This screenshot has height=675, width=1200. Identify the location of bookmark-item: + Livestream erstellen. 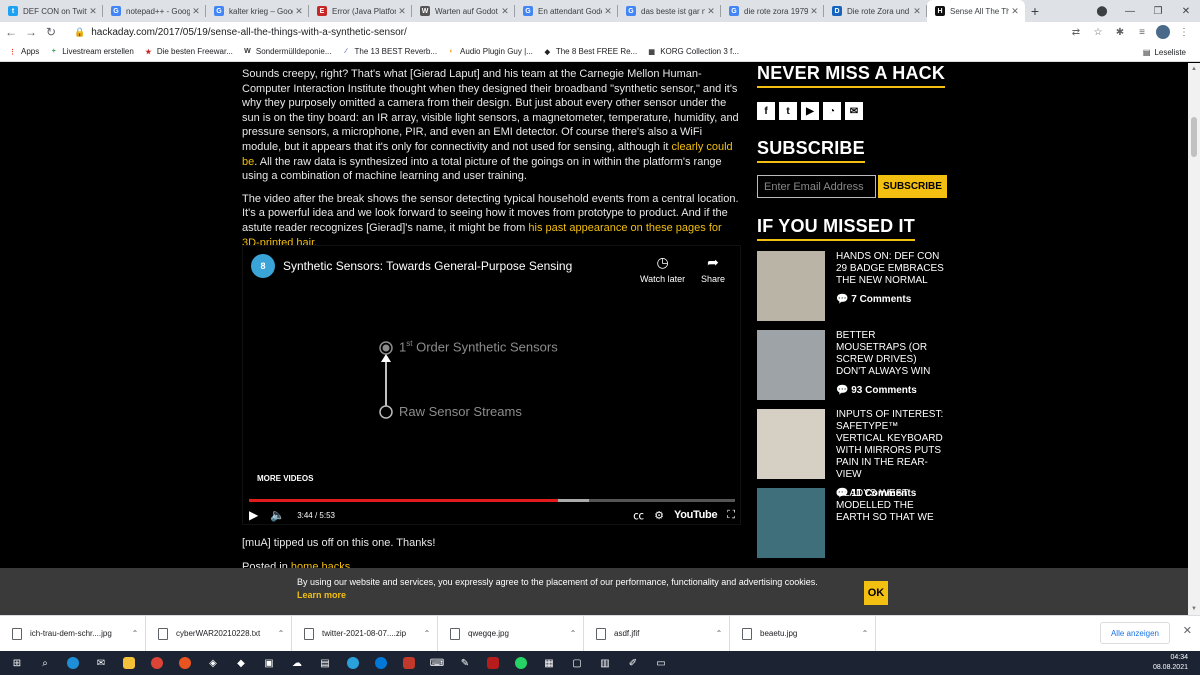
(91, 51).